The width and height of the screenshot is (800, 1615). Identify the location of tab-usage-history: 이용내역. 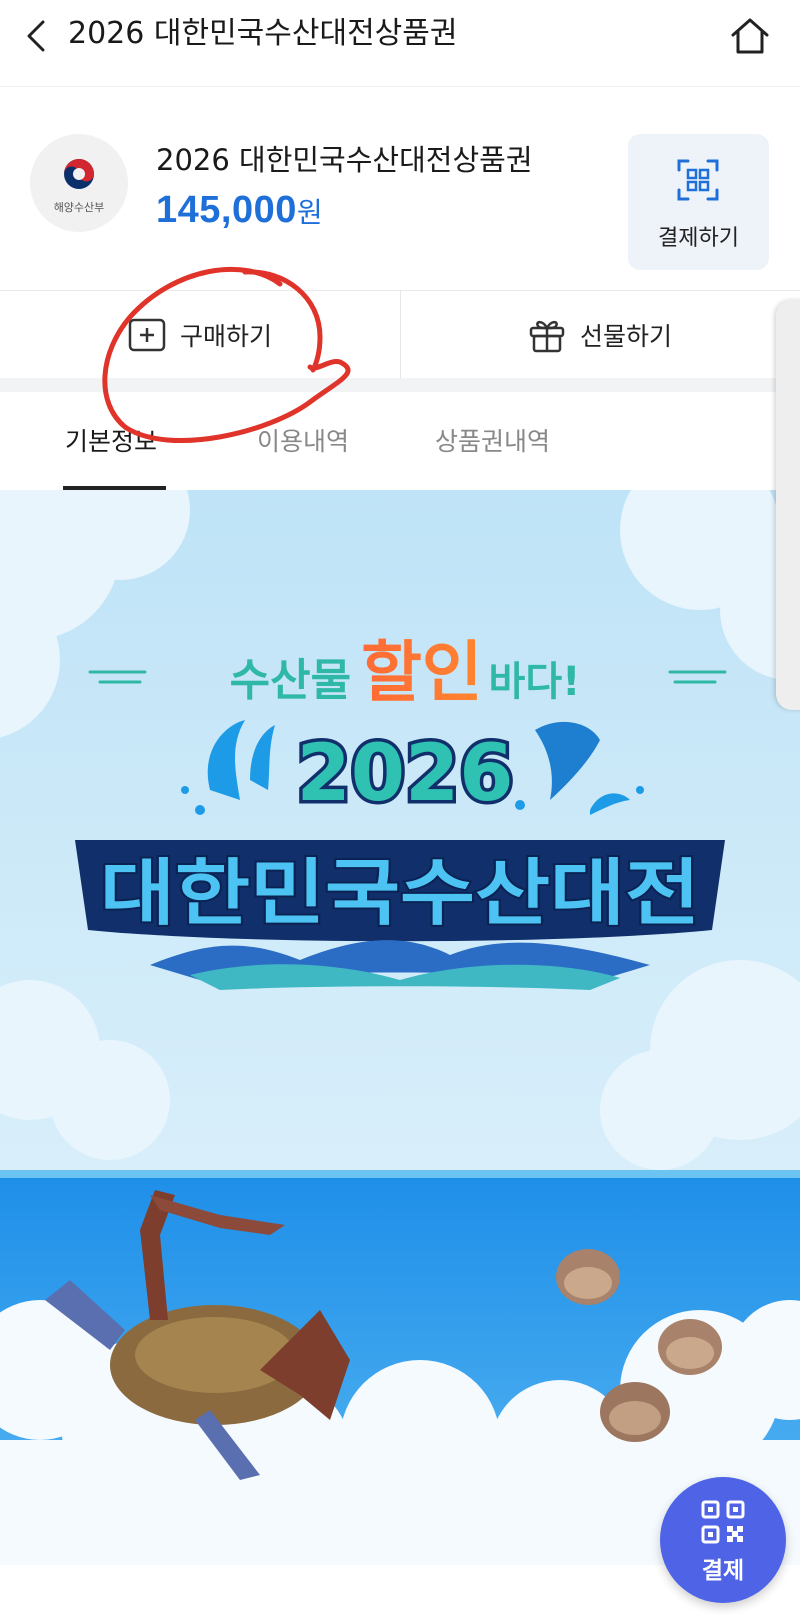
(303, 440).